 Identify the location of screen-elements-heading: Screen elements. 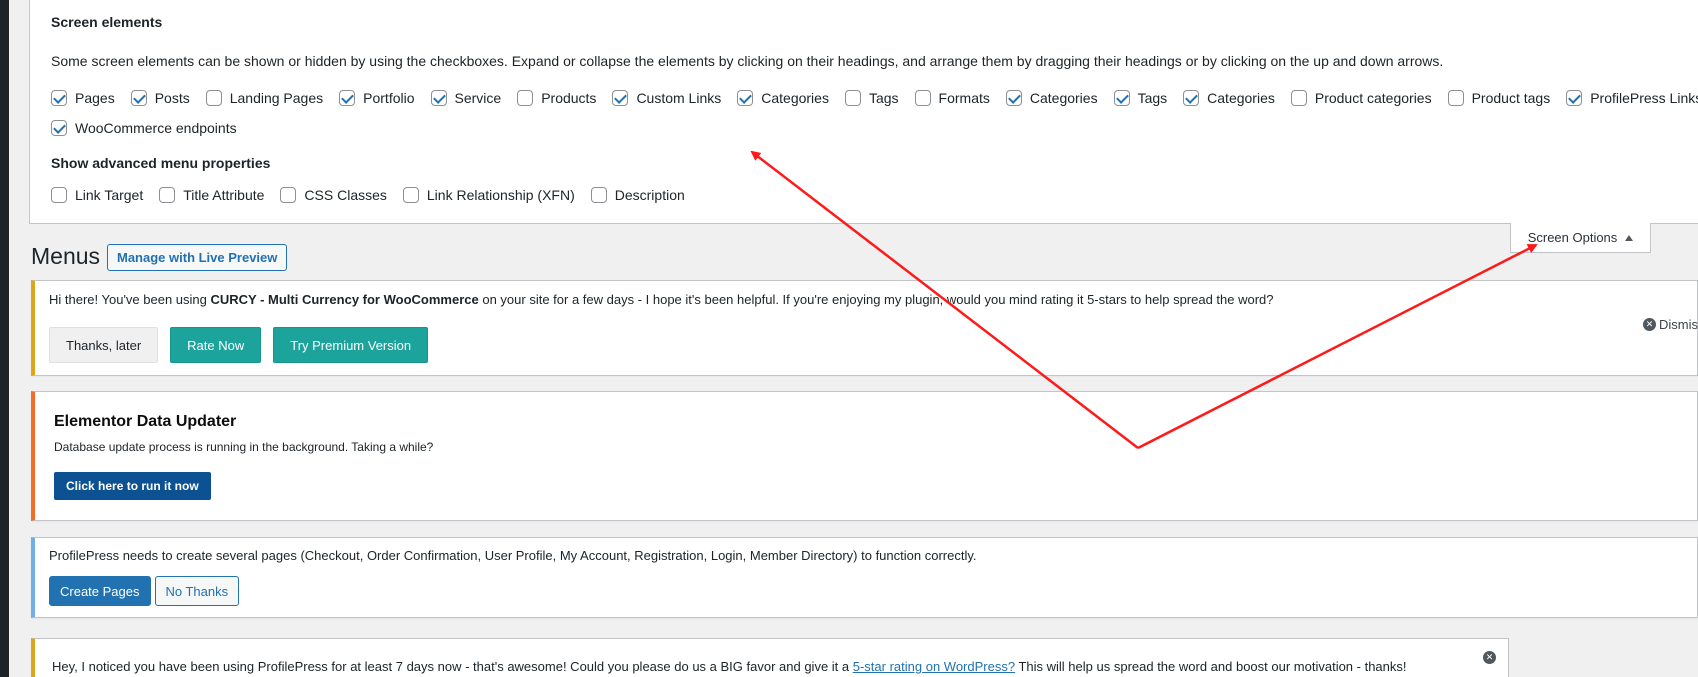
(107, 22).